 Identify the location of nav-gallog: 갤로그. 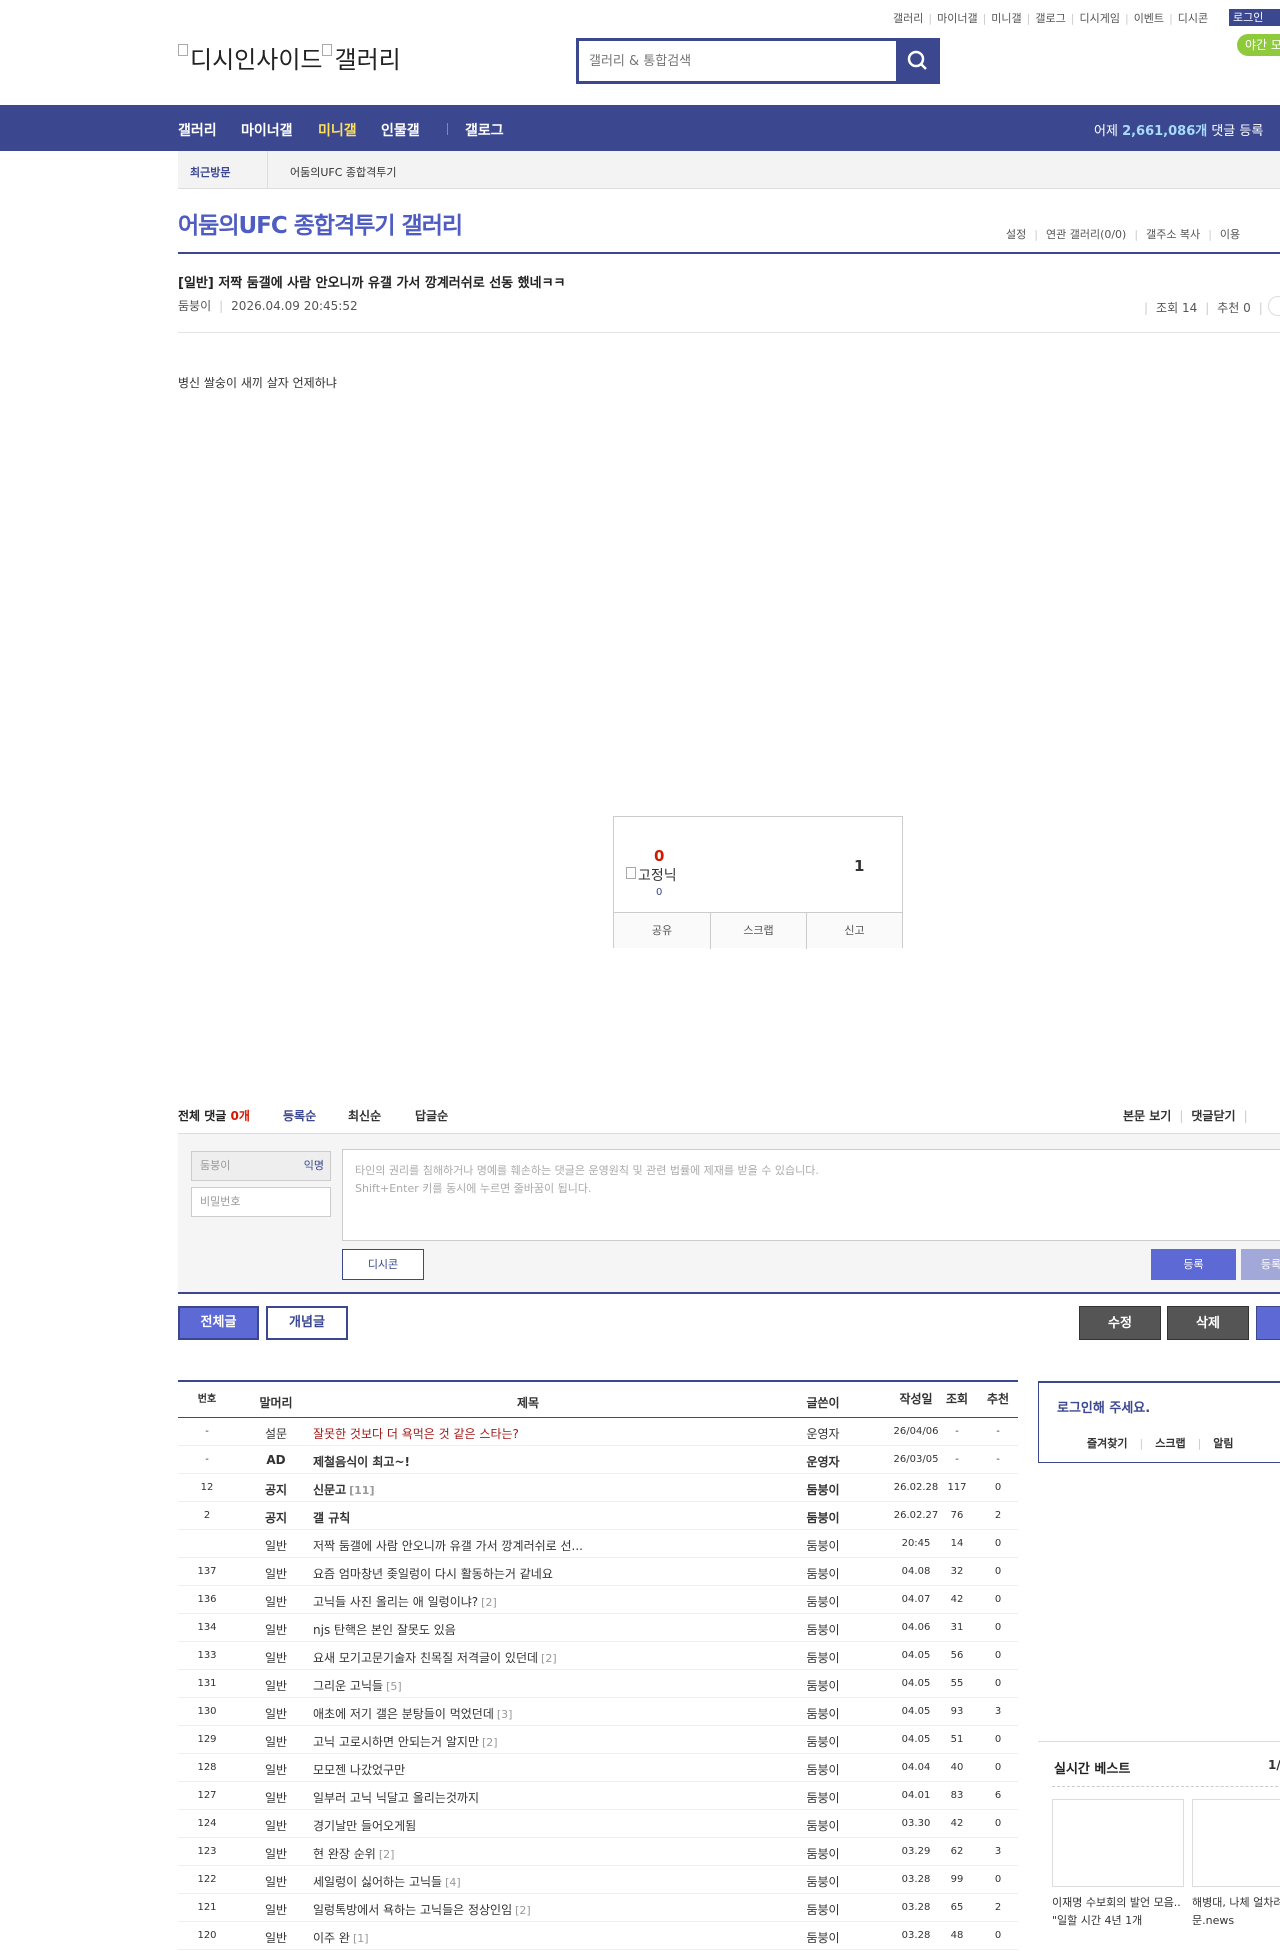
(484, 130).